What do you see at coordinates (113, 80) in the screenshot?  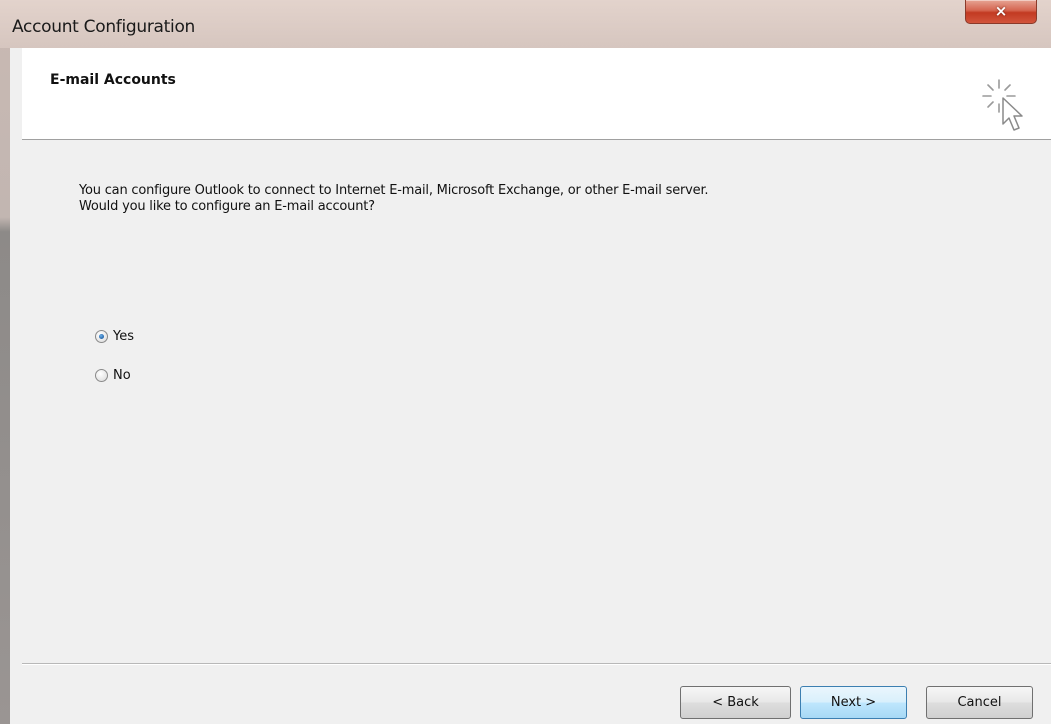 I see `page-title: E-mail Accounts` at bounding box center [113, 80].